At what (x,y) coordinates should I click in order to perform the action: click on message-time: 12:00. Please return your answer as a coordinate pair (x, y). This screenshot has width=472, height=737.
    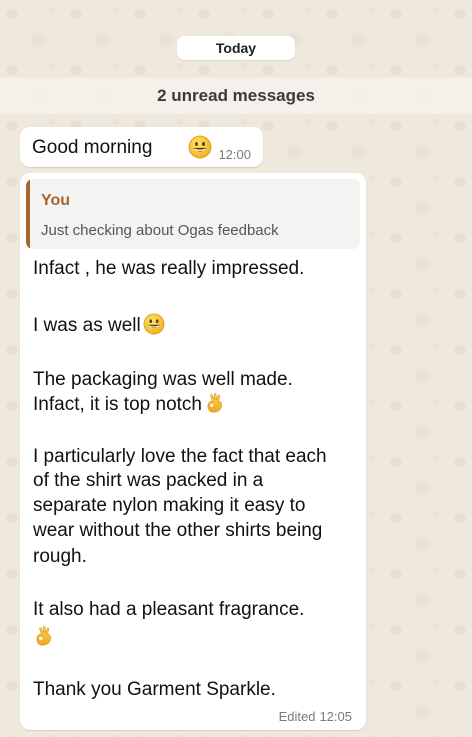
    Looking at the image, I should click on (234, 154).